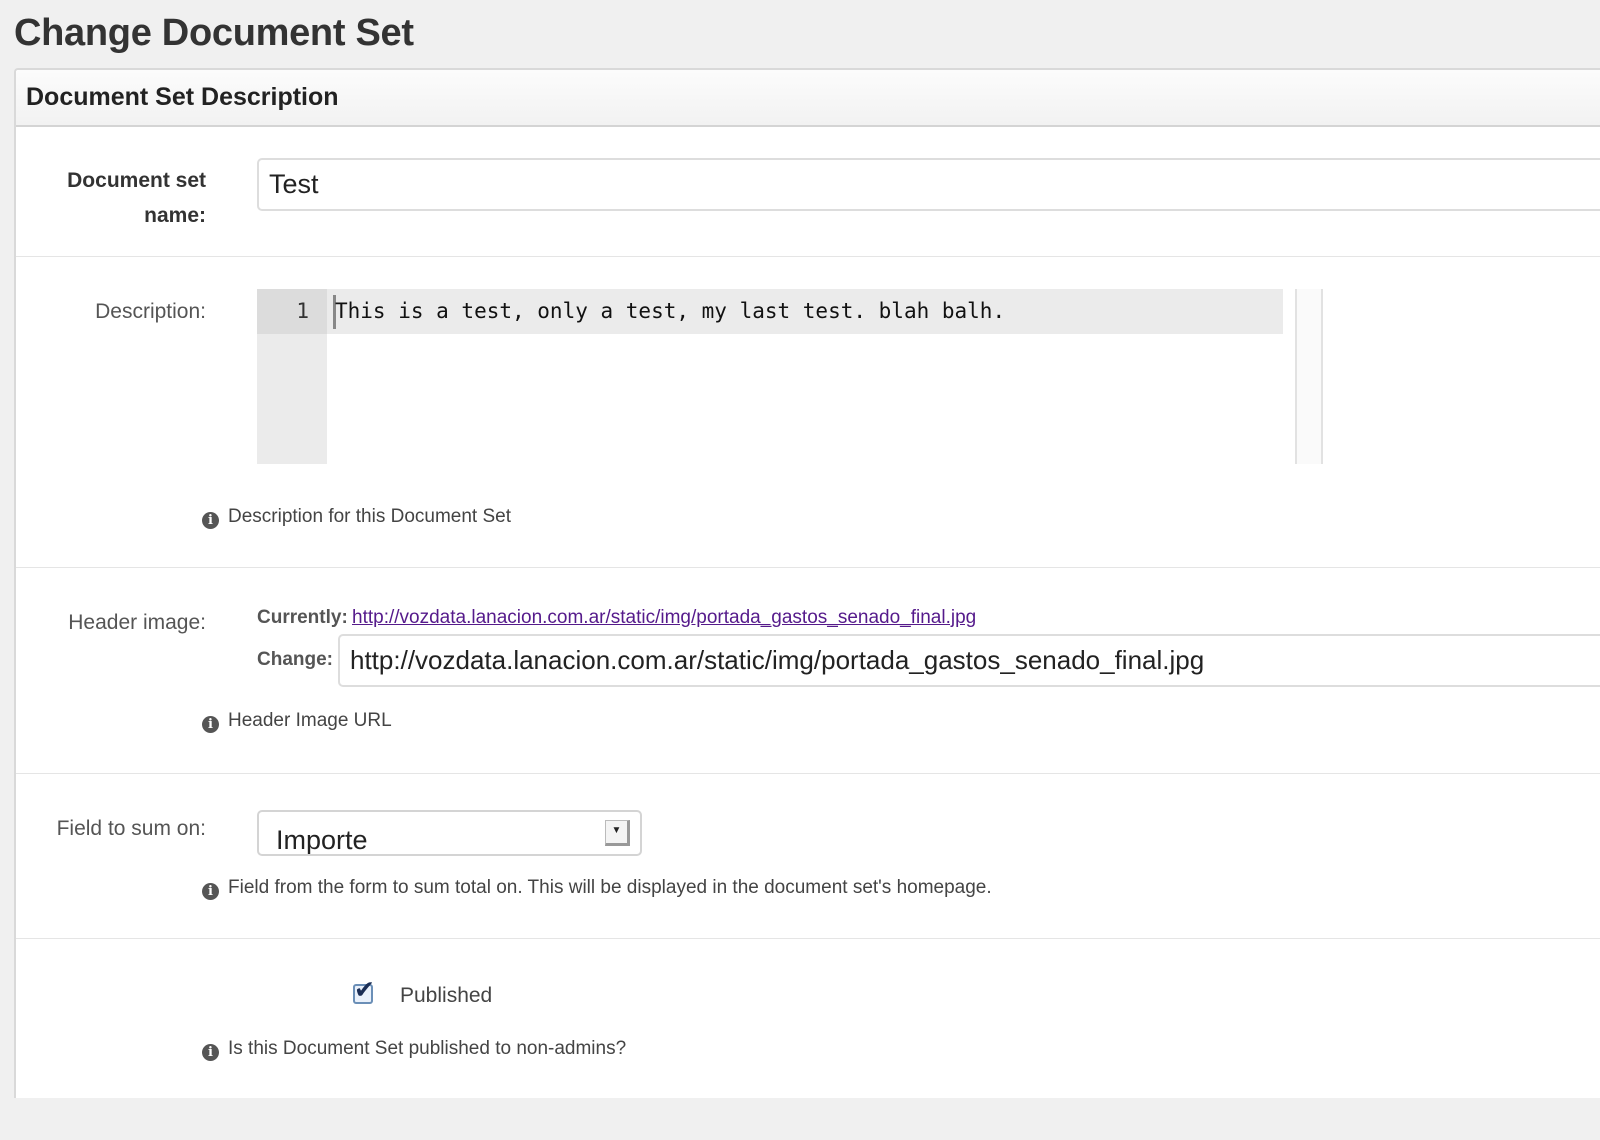 The width and height of the screenshot is (1600, 1140). I want to click on editor-line-number: 1, so click(302, 311).